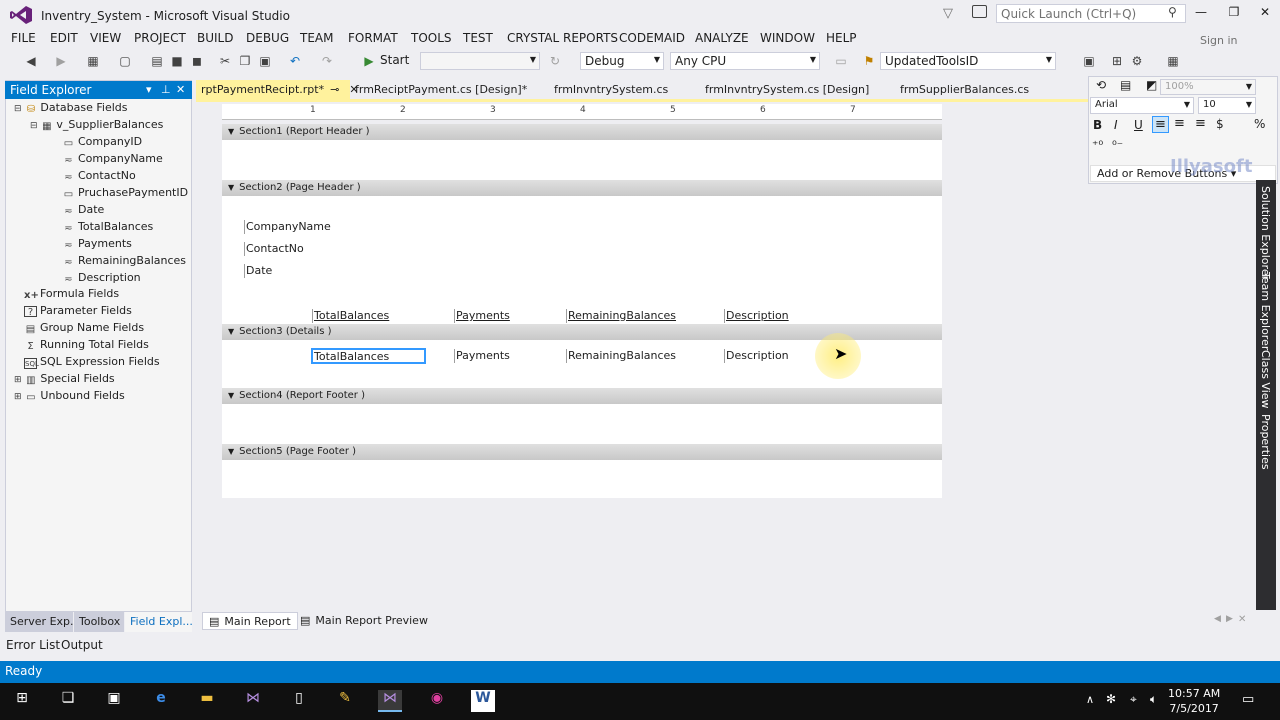 The width and height of the screenshot is (1280, 720). I want to click on sql-tool-icon: ✎, so click(345, 701).